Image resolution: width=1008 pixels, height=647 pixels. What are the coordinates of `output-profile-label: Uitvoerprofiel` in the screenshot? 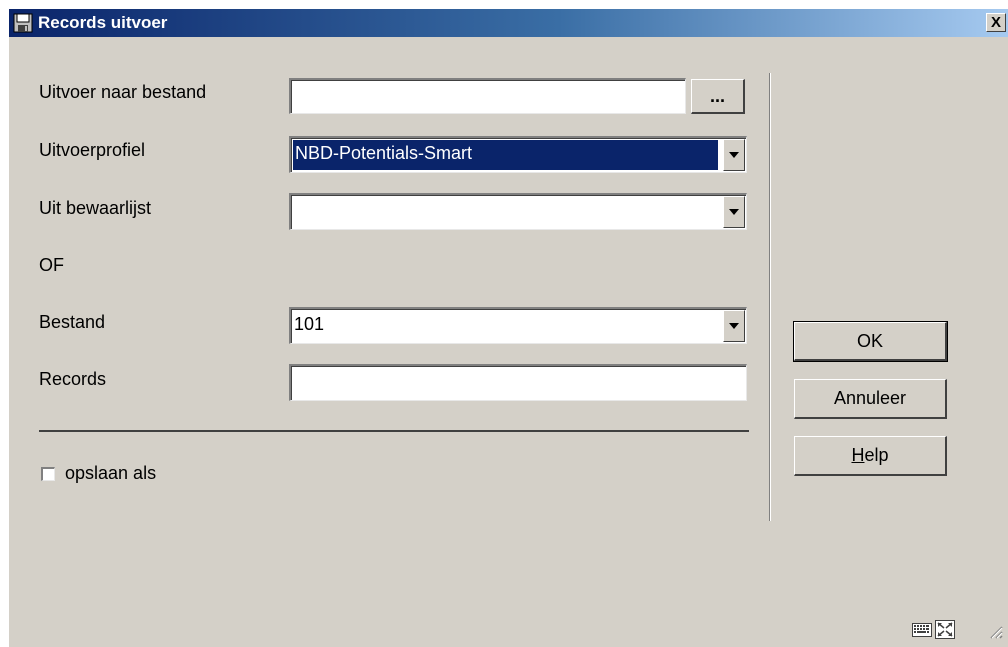 It's located at (92, 150).